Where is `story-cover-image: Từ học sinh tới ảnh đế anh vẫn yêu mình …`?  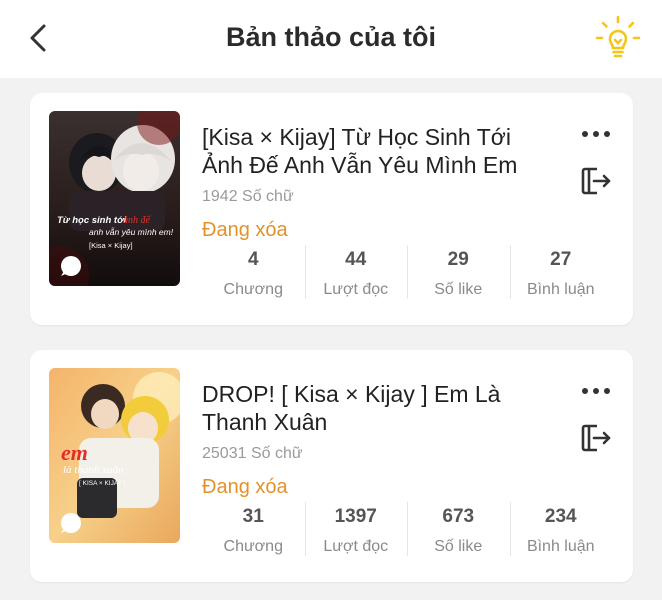 story-cover-image: Từ học sinh tới ảnh đế anh vẫn yêu mình … is located at coordinates (114, 198).